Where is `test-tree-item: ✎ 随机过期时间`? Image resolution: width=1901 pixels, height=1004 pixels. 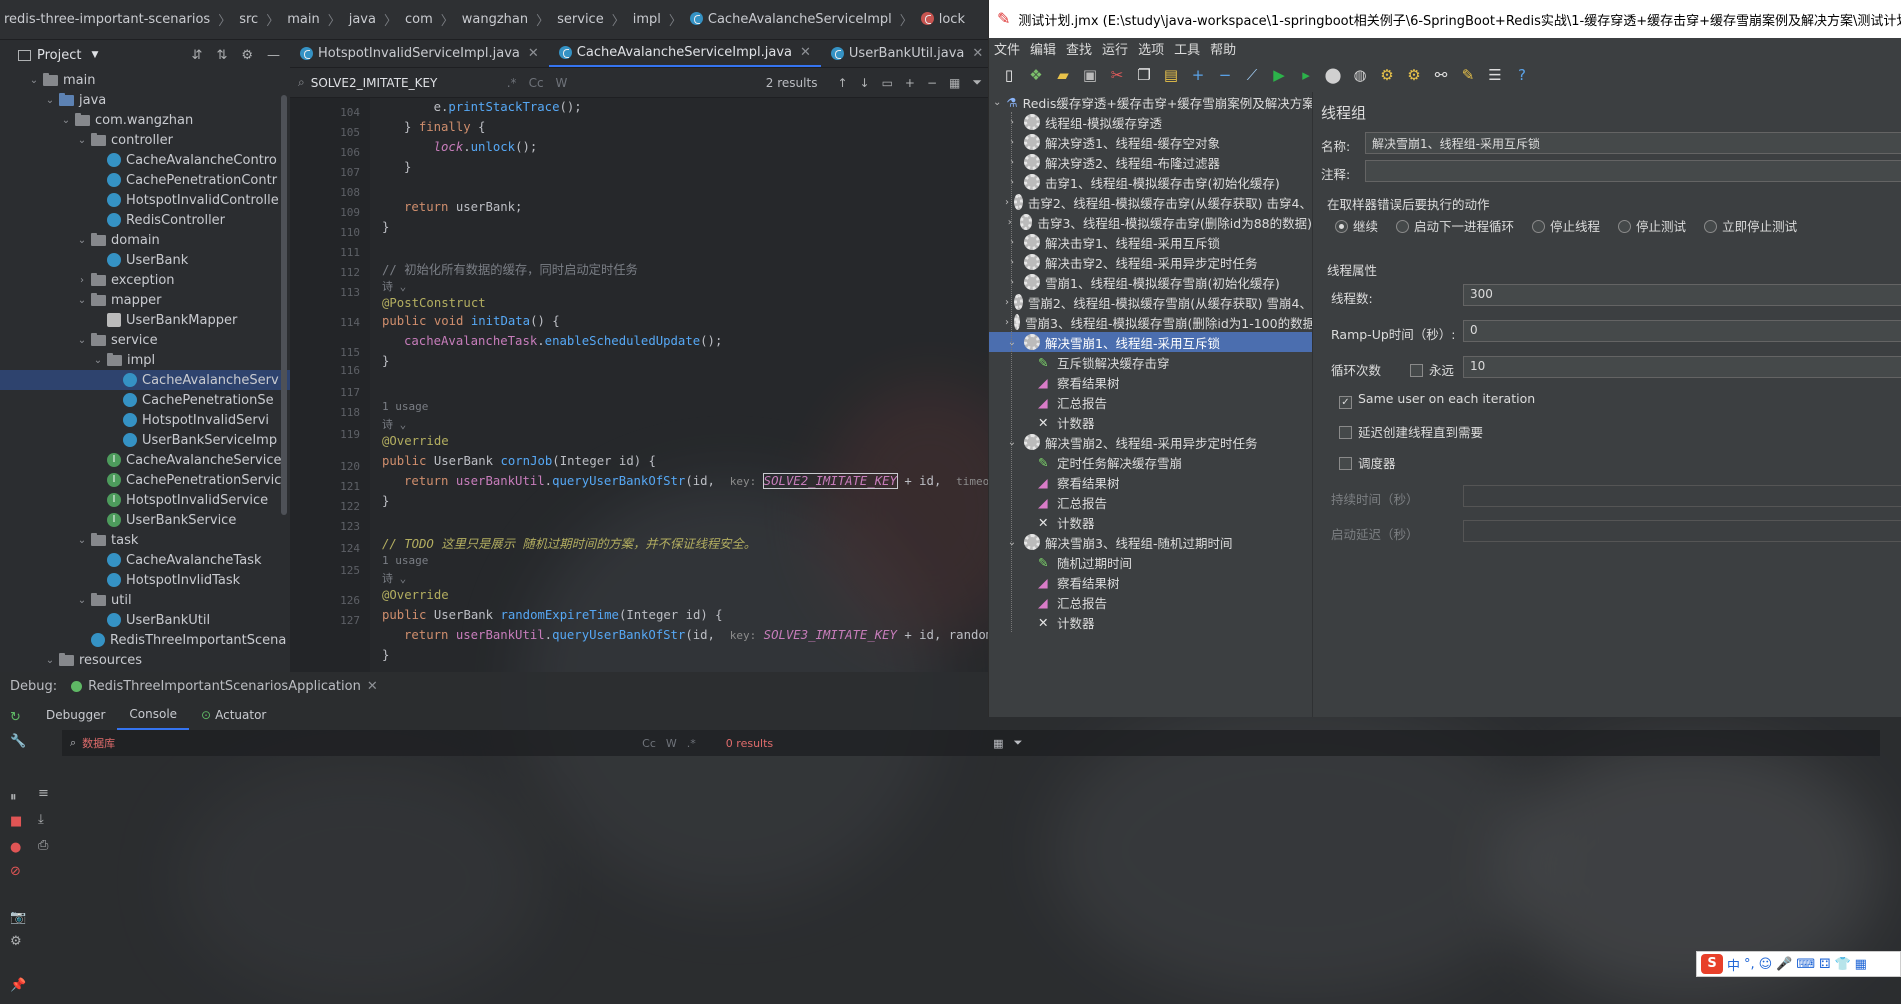 test-tree-item: ✎ 随机过期时间 is located at coordinates (1150, 562).